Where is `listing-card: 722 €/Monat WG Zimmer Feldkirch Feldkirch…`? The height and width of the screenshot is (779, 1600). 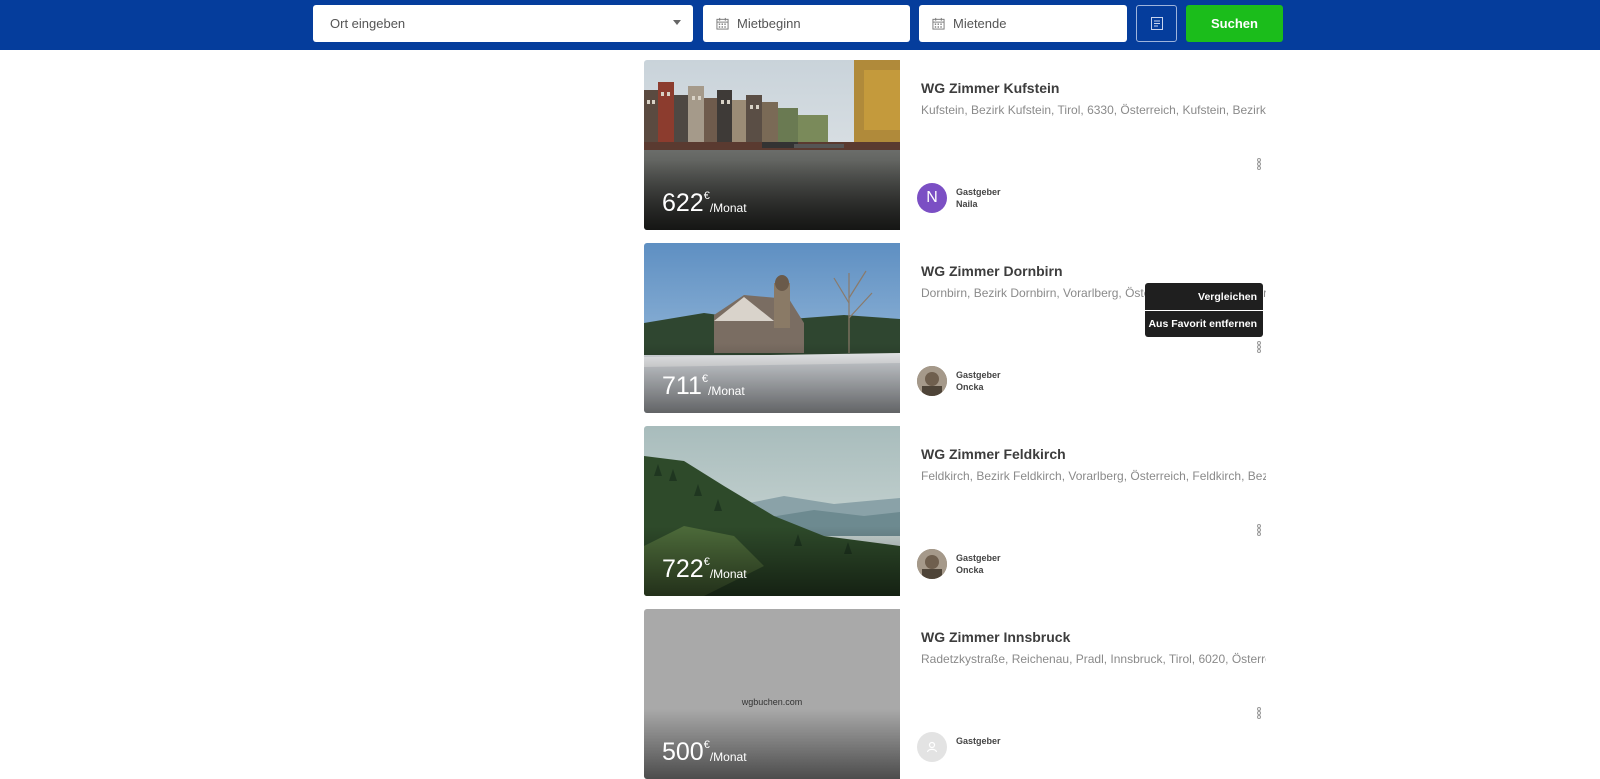
listing-card: 722 €/Monat WG Zimmer Feldkirch Feldkirch… is located at coordinates (955, 511).